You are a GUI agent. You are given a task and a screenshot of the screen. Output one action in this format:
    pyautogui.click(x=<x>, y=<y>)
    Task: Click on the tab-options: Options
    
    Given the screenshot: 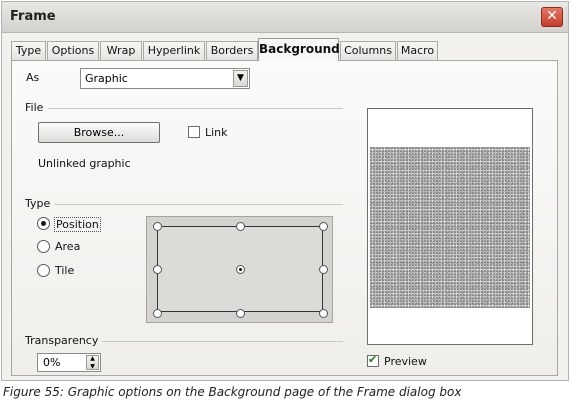 What is the action you would take?
    pyautogui.click(x=73, y=50)
    